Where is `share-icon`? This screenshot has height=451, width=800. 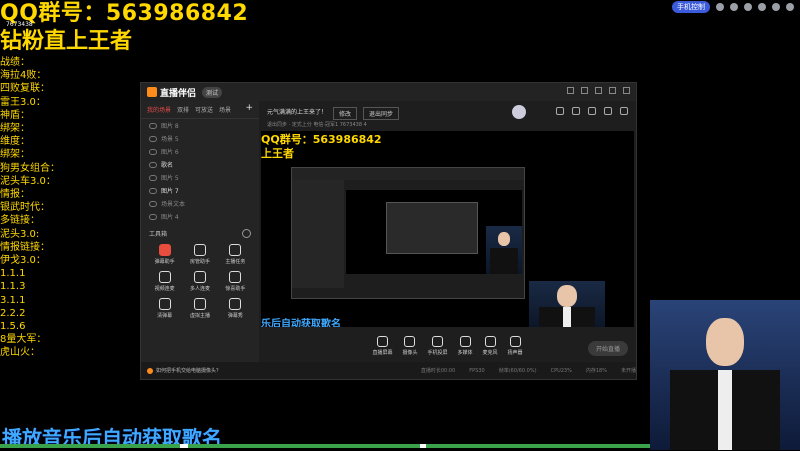
share-icon is located at coordinates (624, 111).